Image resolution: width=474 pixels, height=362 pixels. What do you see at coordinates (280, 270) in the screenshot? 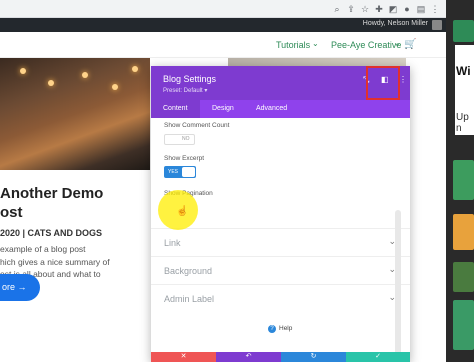
I see `section-background: Background ⌄` at bounding box center [280, 270].